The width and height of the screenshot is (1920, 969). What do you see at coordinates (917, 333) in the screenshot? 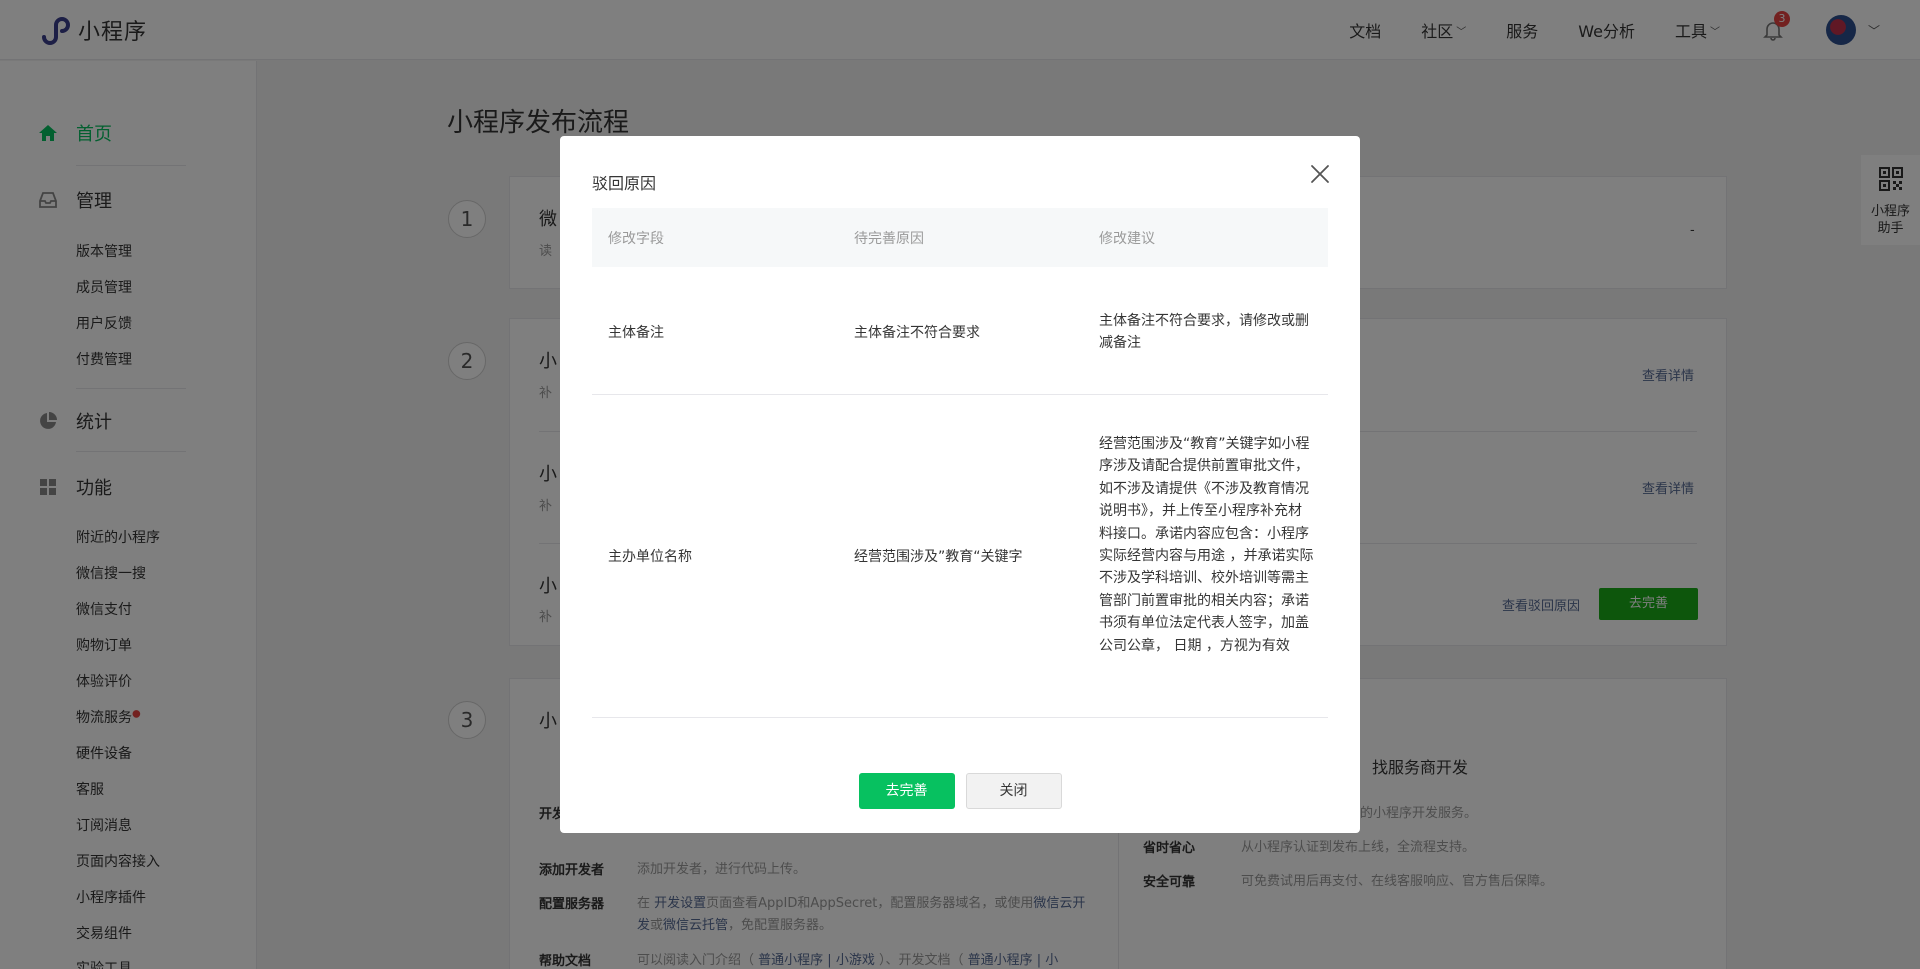
I see `reason-cell: 主体备注不符合要求` at bounding box center [917, 333].